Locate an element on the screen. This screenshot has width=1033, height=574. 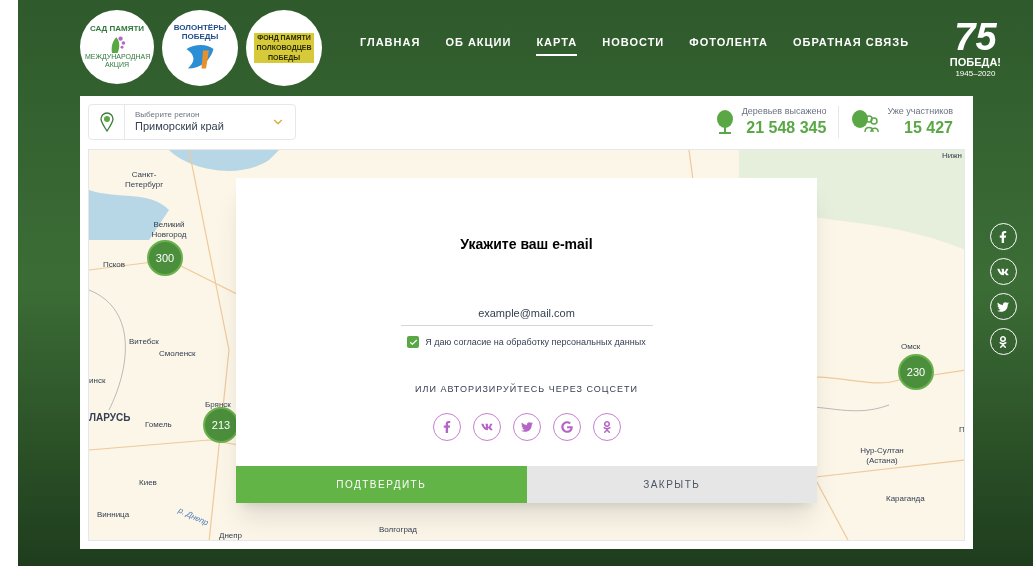
city-label: инск is located at coordinates (97, 381).